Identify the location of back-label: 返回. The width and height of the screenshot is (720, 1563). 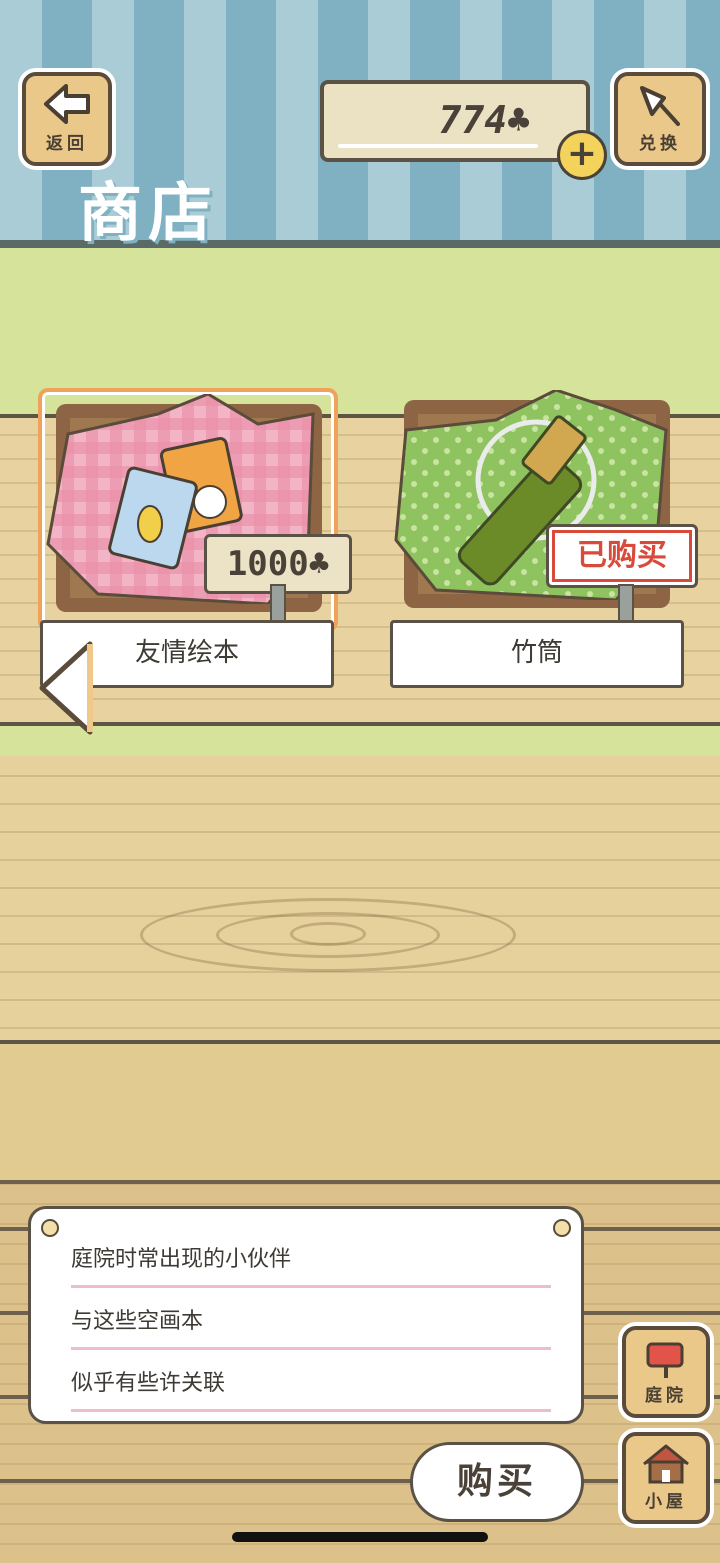
(67, 144).